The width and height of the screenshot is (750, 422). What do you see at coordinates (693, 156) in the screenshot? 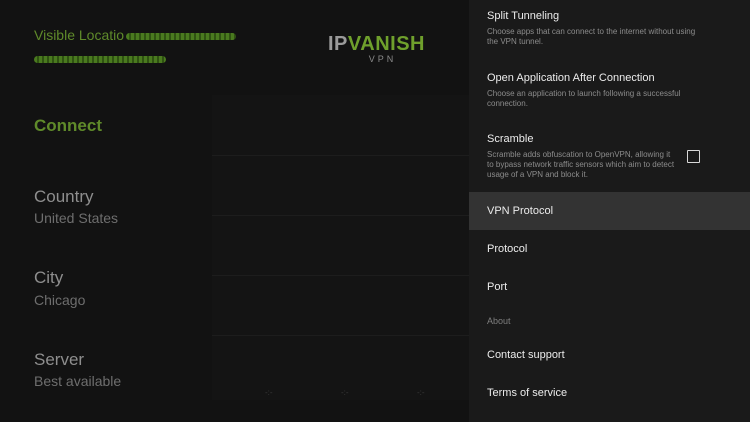
I see `scramble-checkbox` at bounding box center [693, 156].